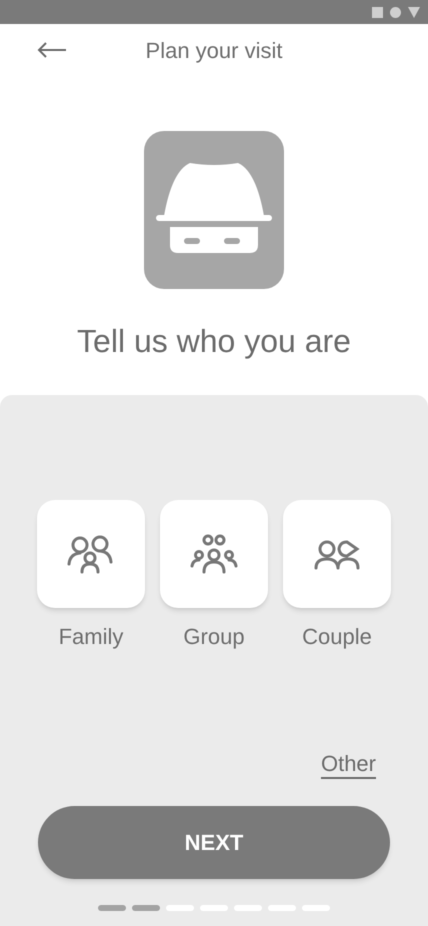 Image resolution: width=428 pixels, height=926 pixels. What do you see at coordinates (348, 763) in the screenshot?
I see `other-link: Other` at bounding box center [348, 763].